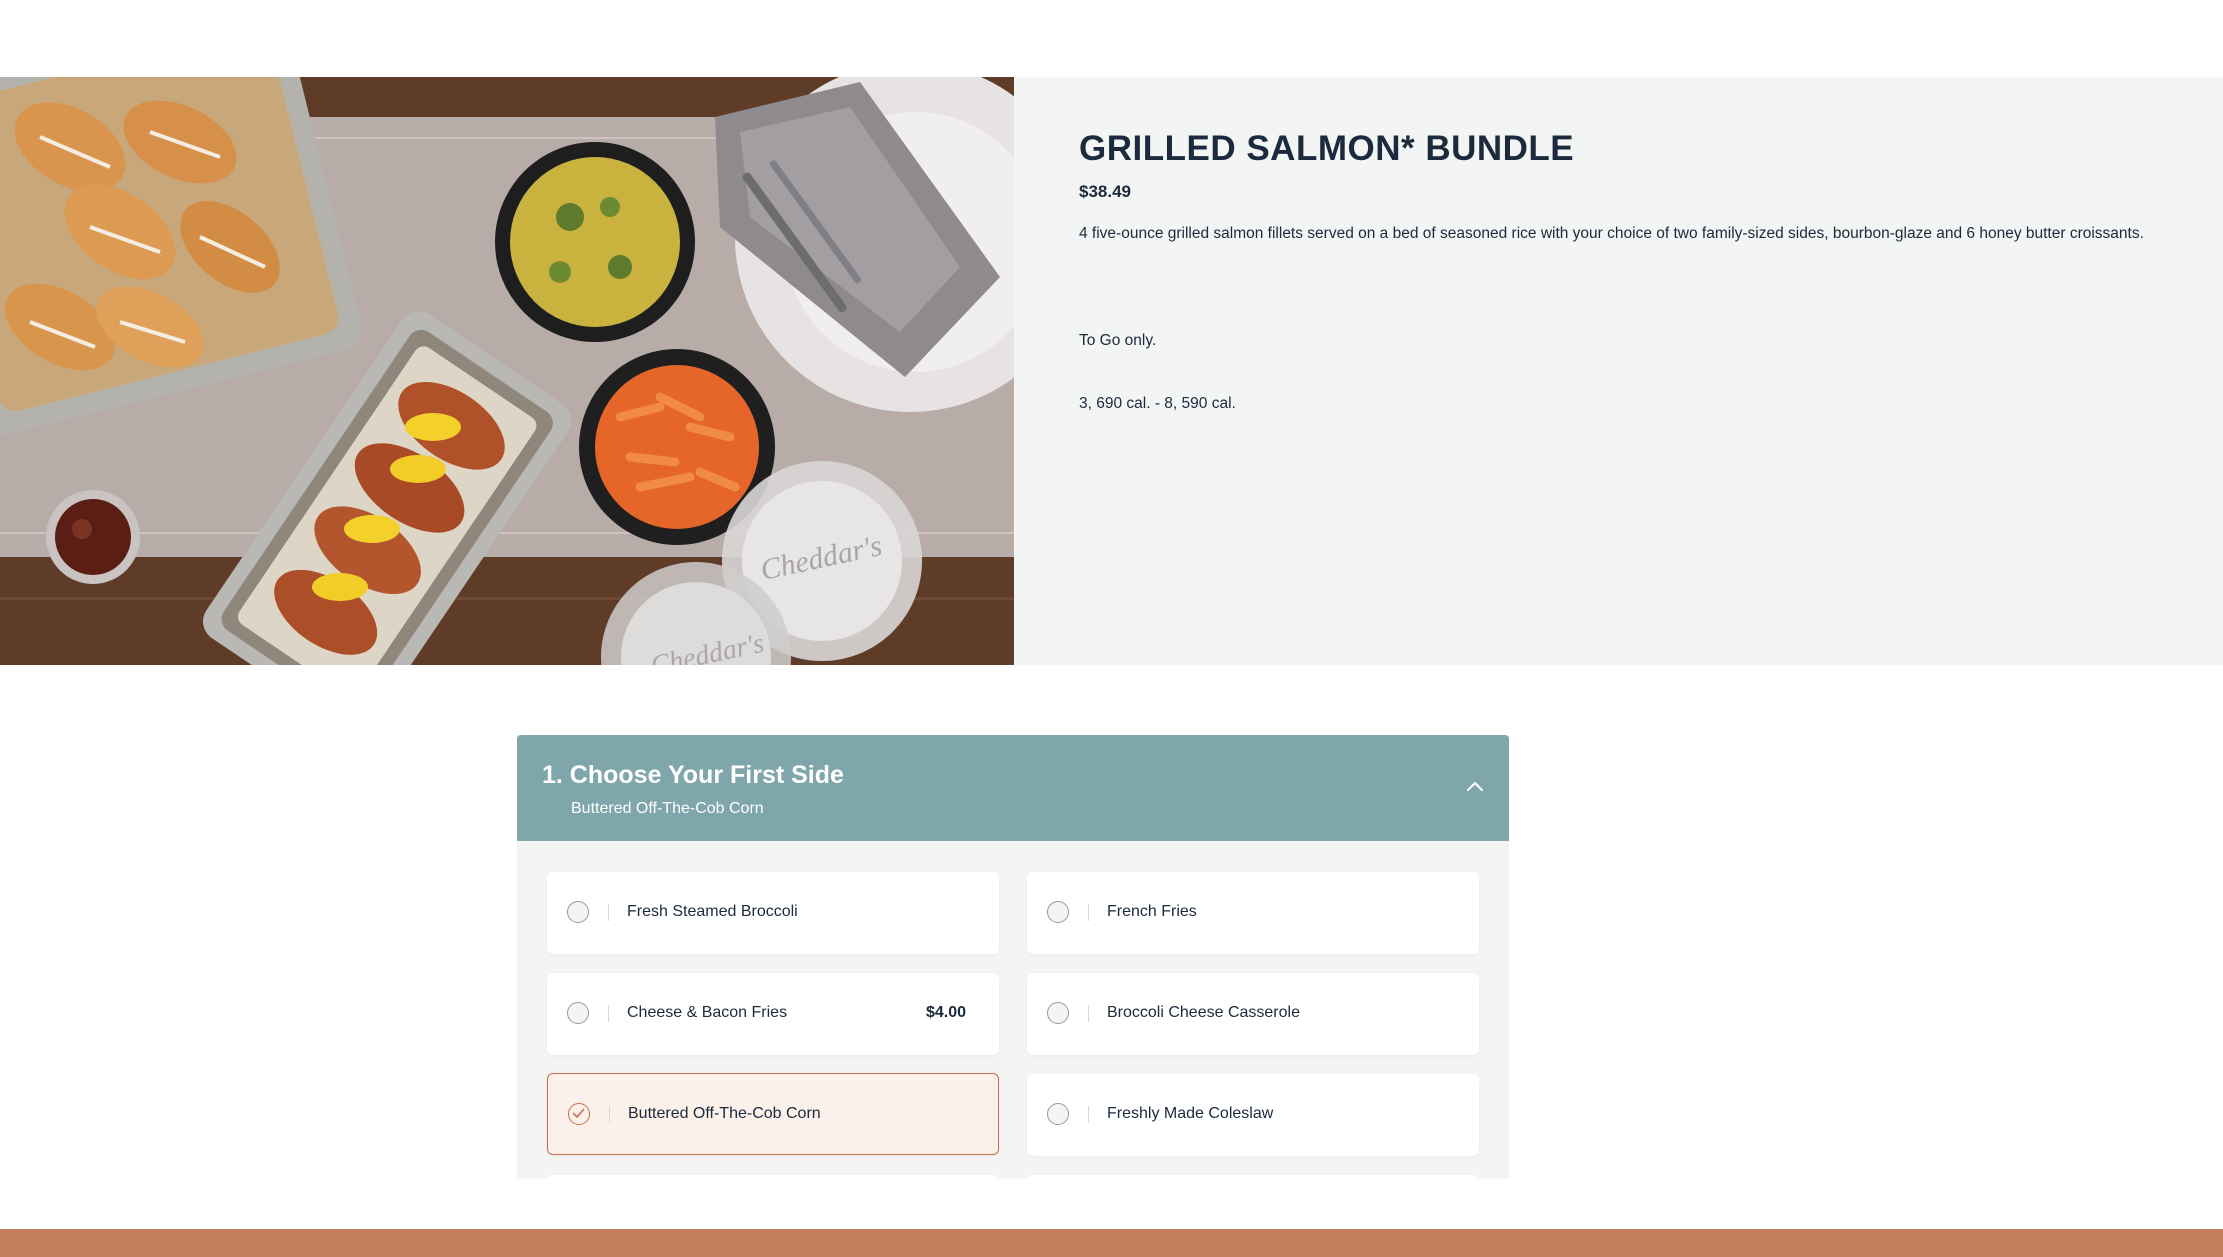  What do you see at coordinates (724, 1113) in the screenshot?
I see `side-option-label: Buttered Off-The-Cob Corn` at bounding box center [724, 1113].